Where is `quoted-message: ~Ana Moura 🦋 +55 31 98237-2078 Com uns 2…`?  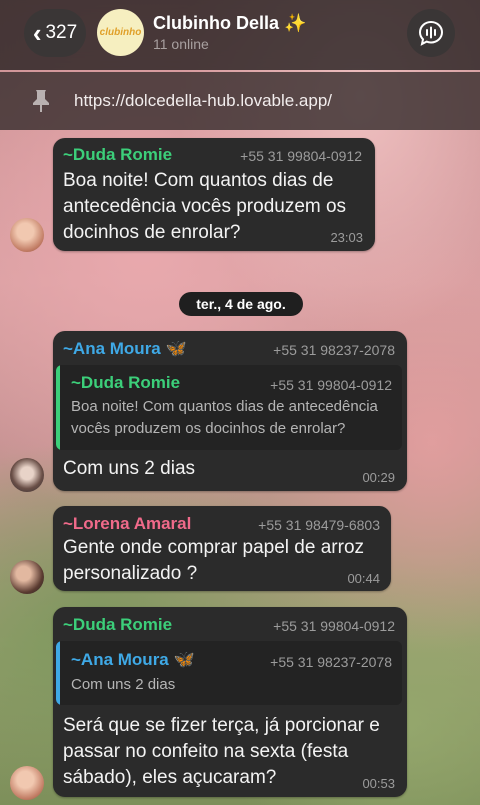 quoted-message: ~Ana Moura 🦋 +55 31 98237-2078 Com uns 2… is located at coordinates (229, 673).